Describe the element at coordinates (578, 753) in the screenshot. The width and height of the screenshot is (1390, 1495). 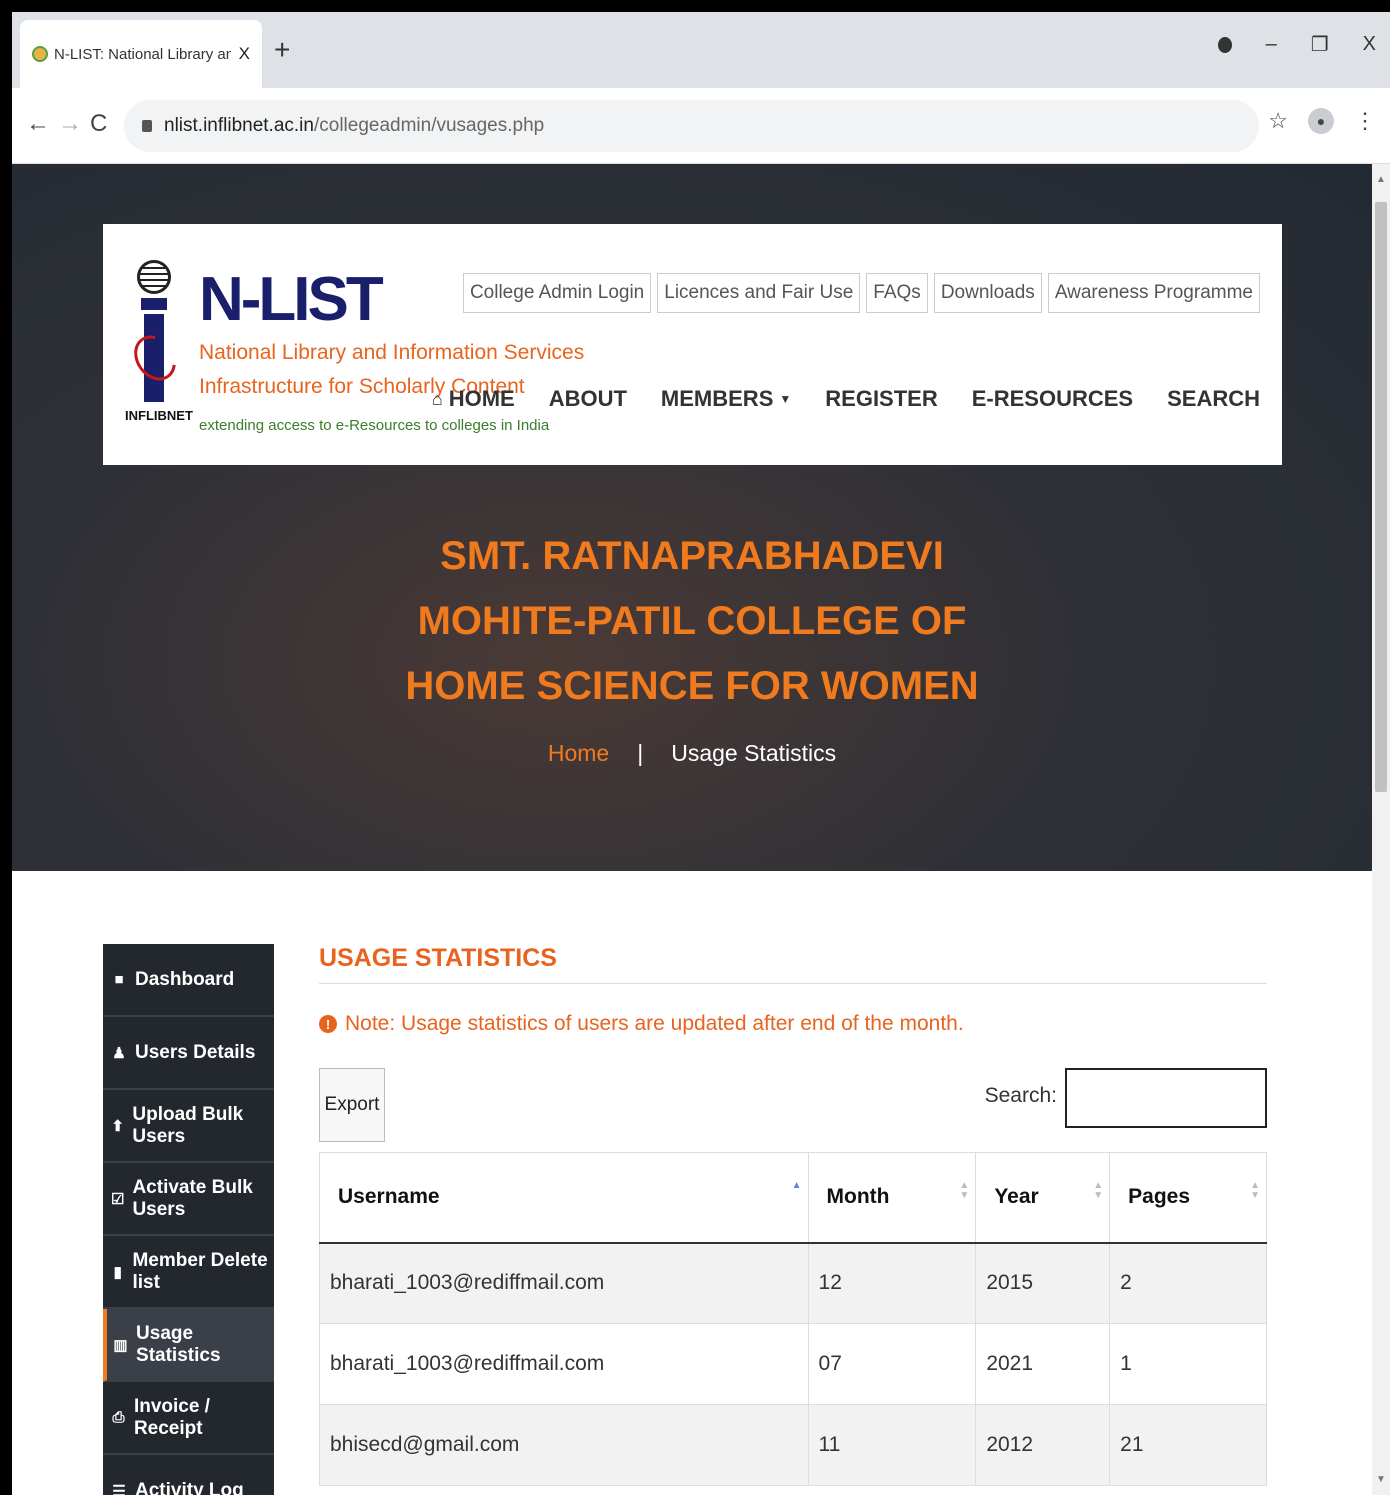
I see `breadcrumb-home: Home` at that location.